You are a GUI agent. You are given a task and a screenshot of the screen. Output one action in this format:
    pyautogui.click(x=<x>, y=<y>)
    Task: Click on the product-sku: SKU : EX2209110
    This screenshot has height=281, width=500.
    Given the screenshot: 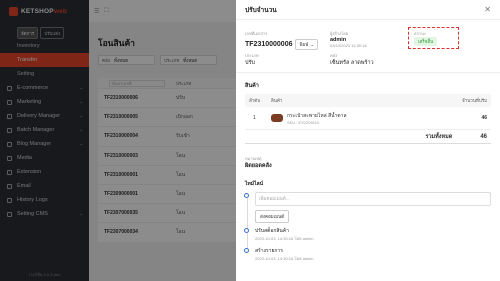 What is the action you would take?
    pyautogui.click(x=303, y=122)
    